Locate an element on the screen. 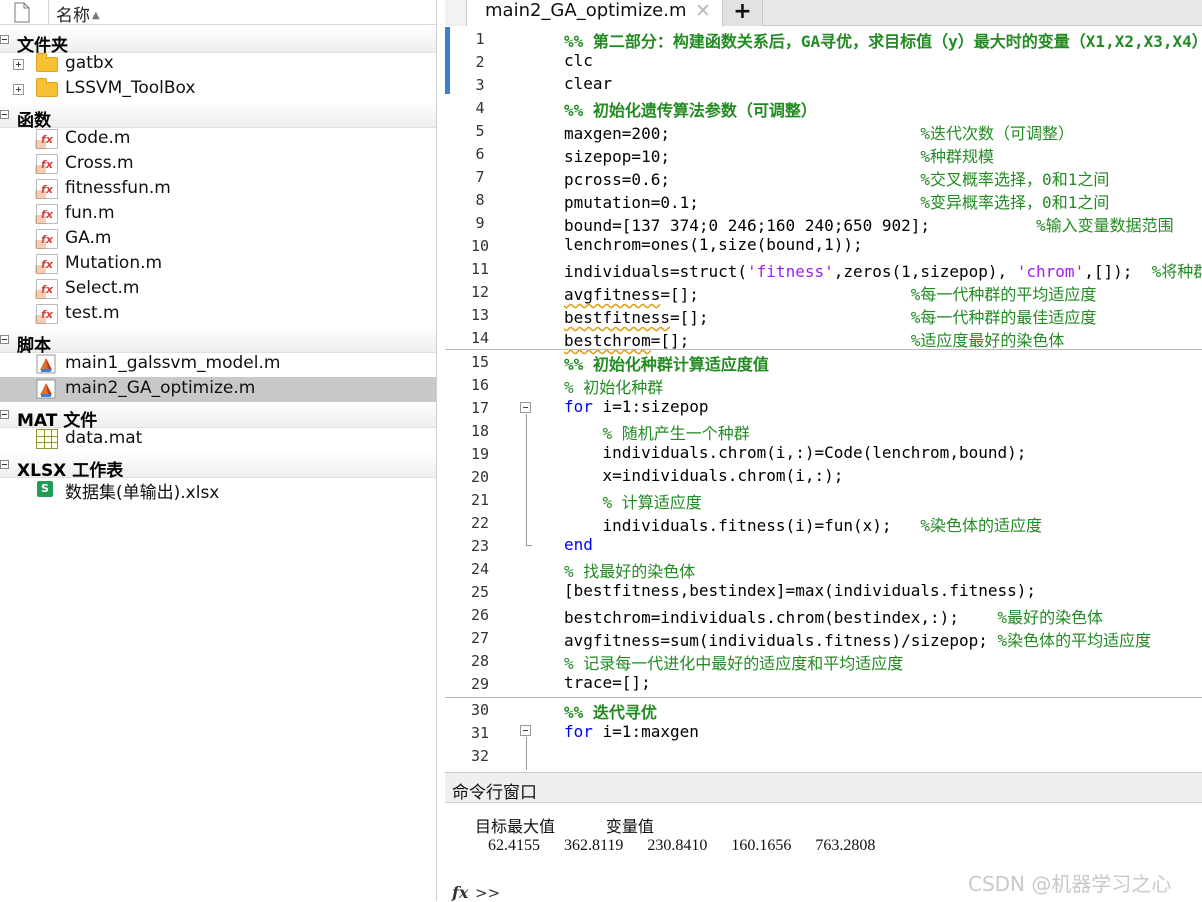  add-tab-button: + is located at coordinates (743, 13).